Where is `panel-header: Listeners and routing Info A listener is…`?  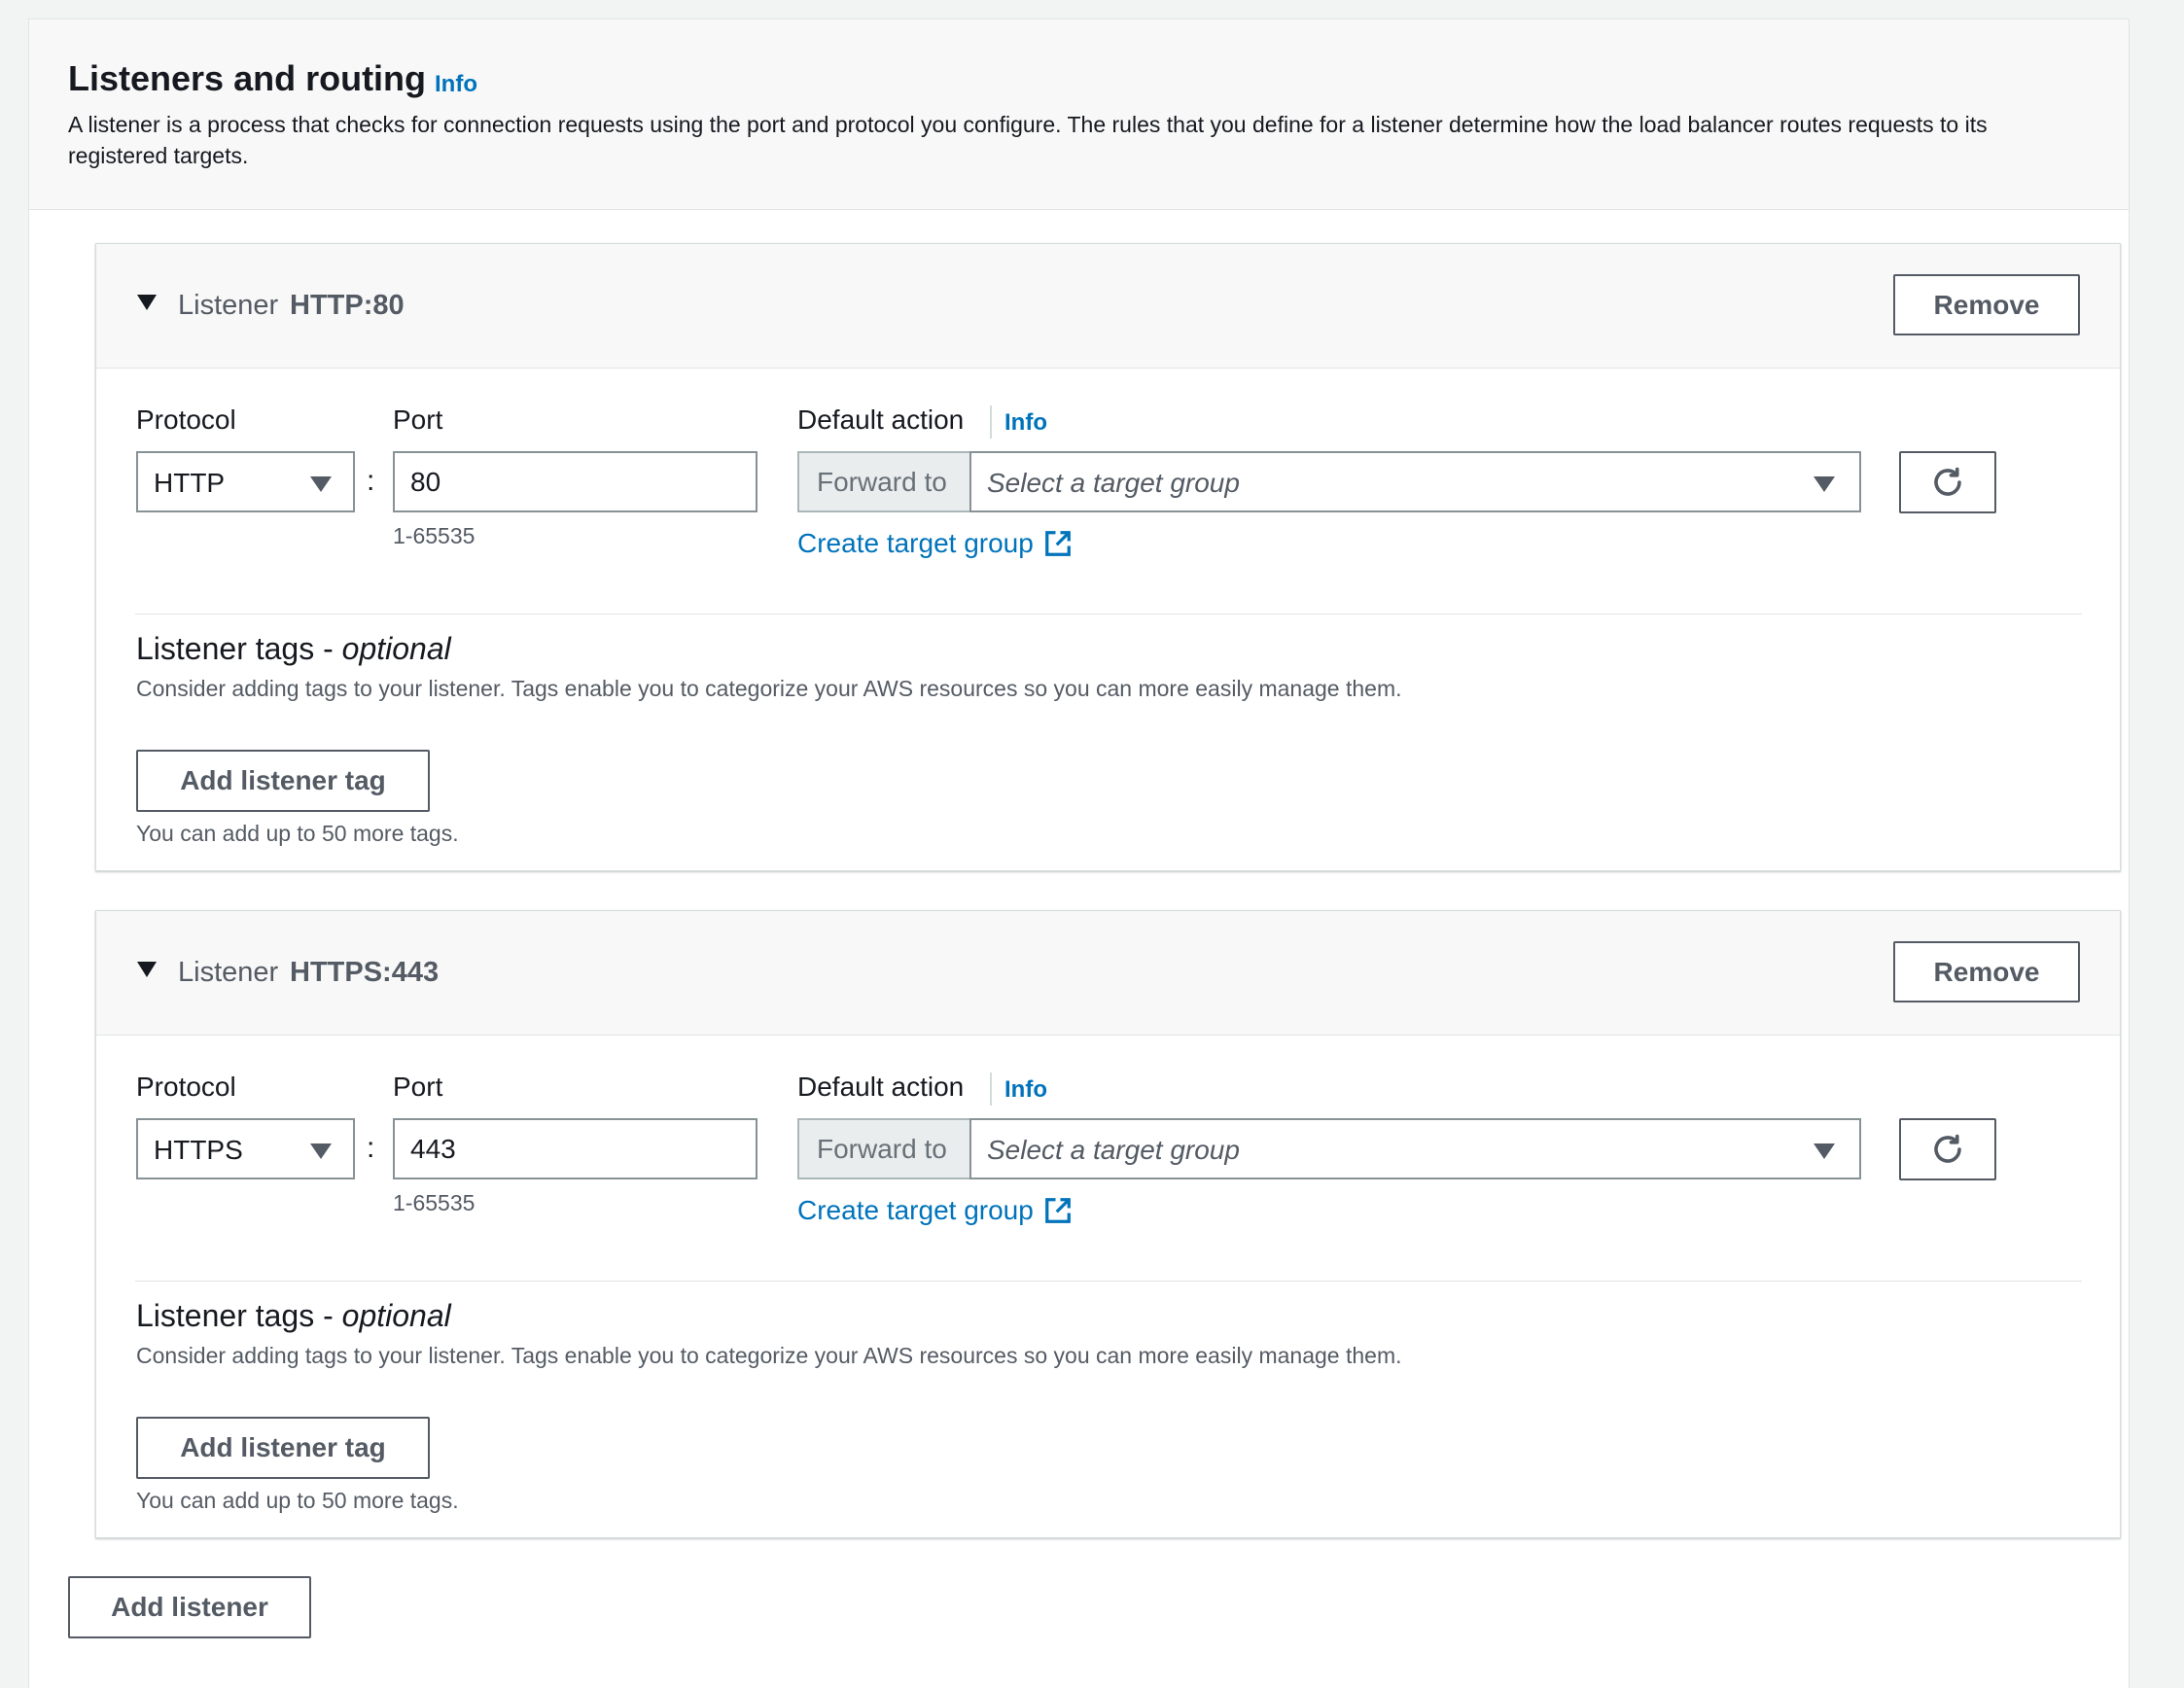
panel-header: Listeners and routing Info A listener is… is located at coordinates (1079, 115).